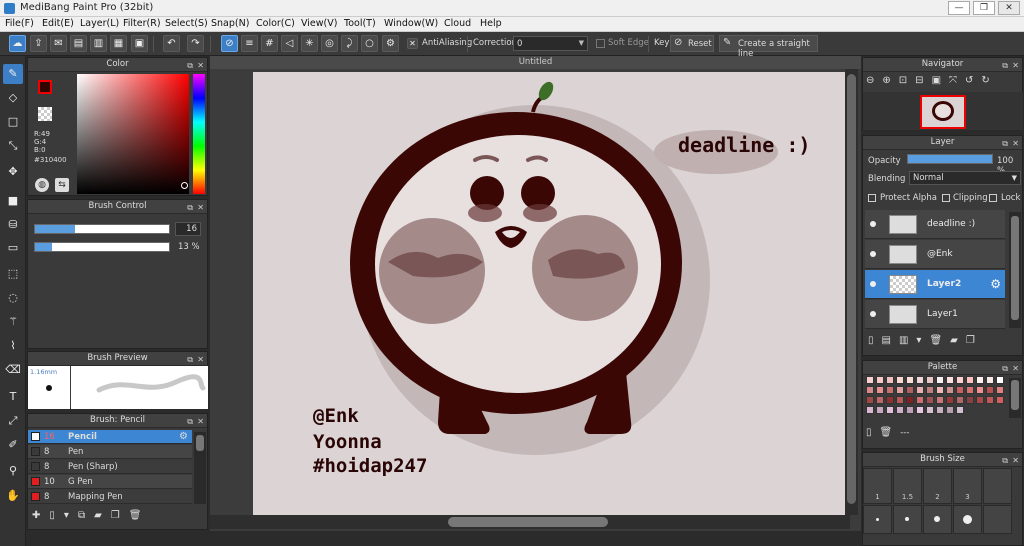  I want to click on blending-select: Normal ▼, so click(965, 178).